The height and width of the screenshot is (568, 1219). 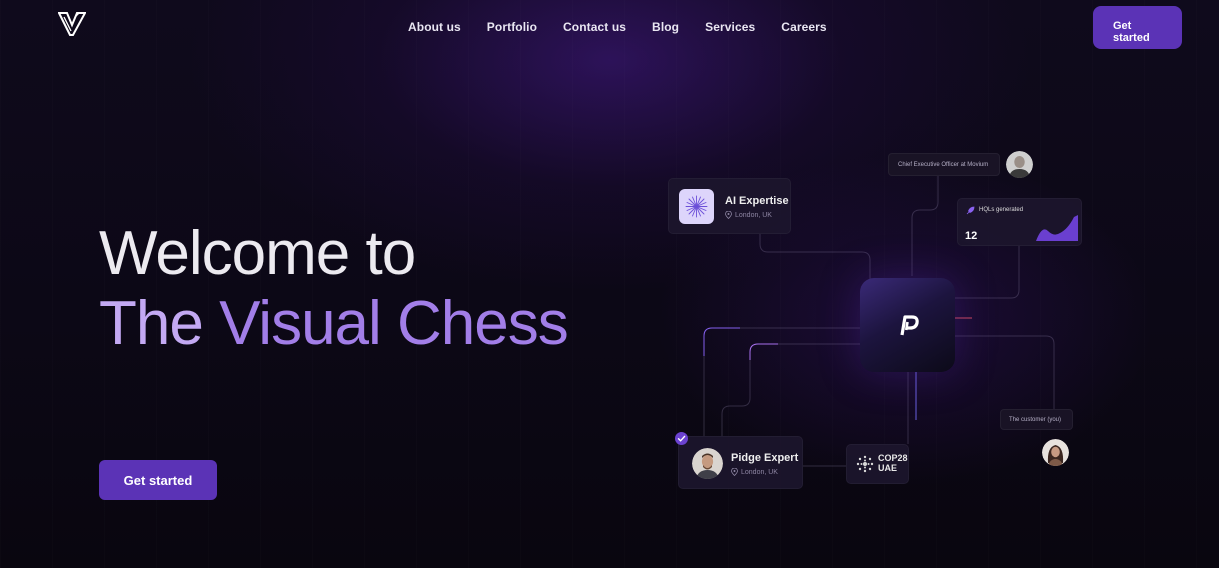 I want to click on ceo-avatar, so click(x=1019, y=164).